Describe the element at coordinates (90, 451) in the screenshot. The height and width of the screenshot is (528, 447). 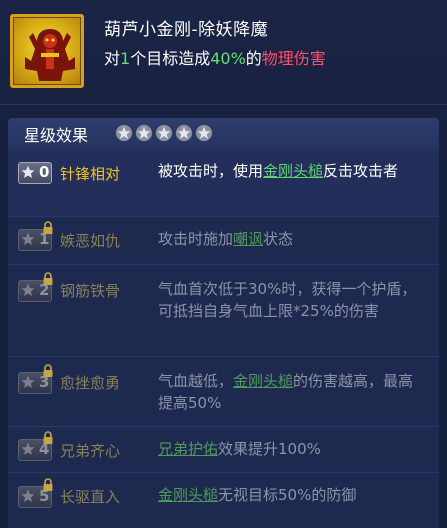
I see `effect-name: 兄弟齐心` at that location.